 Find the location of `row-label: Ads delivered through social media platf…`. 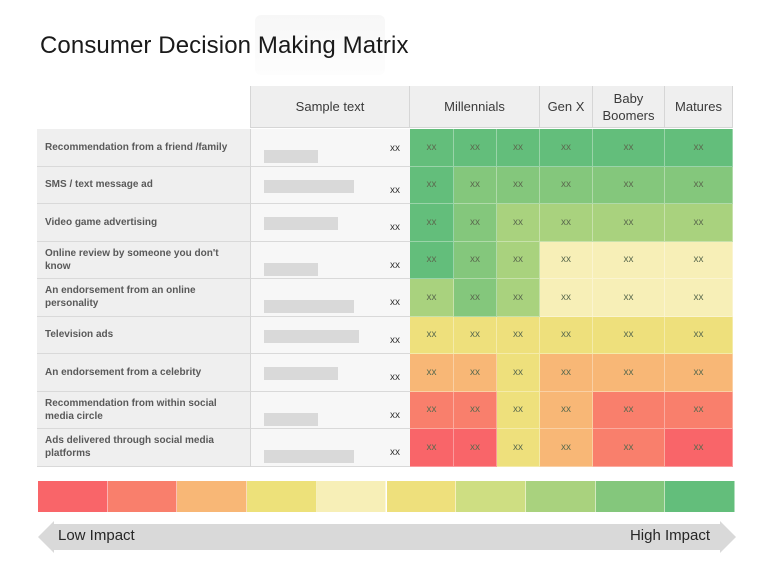

row-label: Ads delivered through social media platf… is located at coordinates (143, 448).